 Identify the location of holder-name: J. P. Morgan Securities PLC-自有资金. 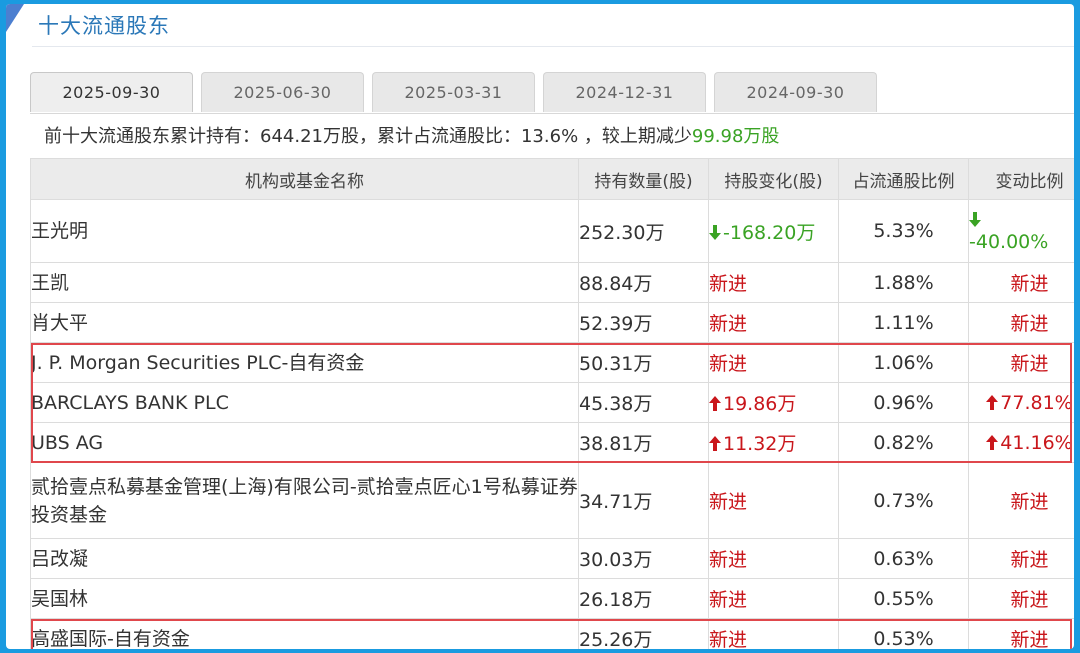
(304, 362).